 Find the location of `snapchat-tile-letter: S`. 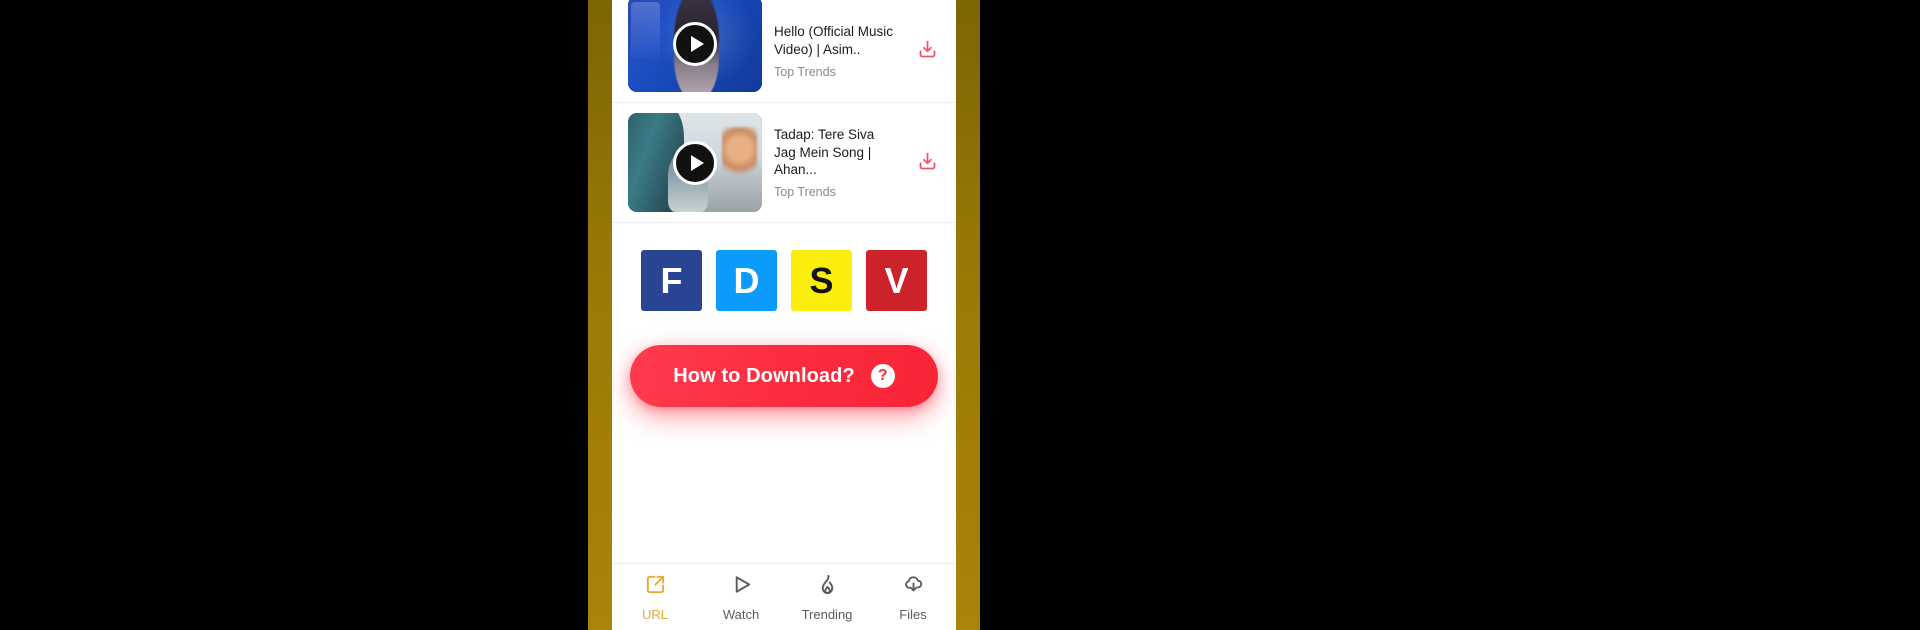

snapchat-tile-letter: S is located at coordinates (821, 280).